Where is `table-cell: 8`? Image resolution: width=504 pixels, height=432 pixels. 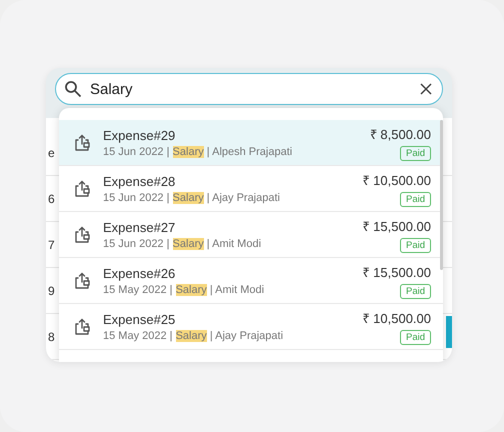 table-cell: 8 is located at coordinates (51, 337).